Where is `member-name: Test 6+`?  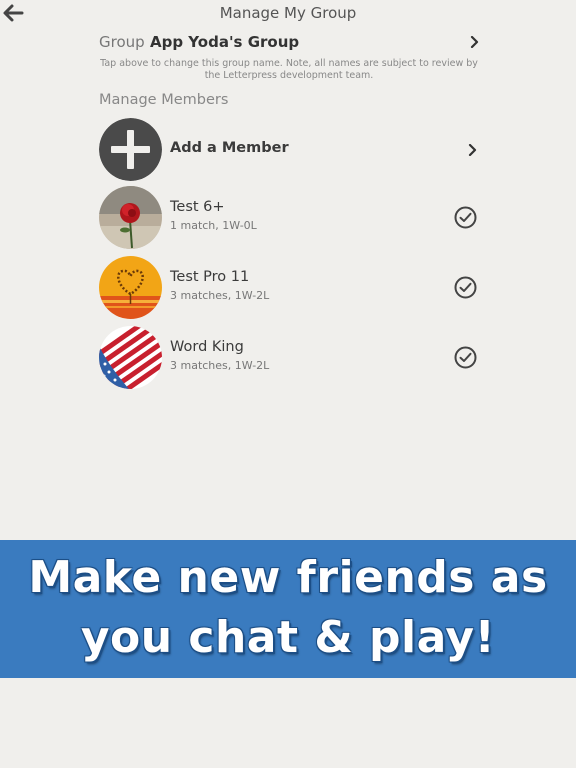
member-name: Test 6+ is located at coordinates (197, 207).